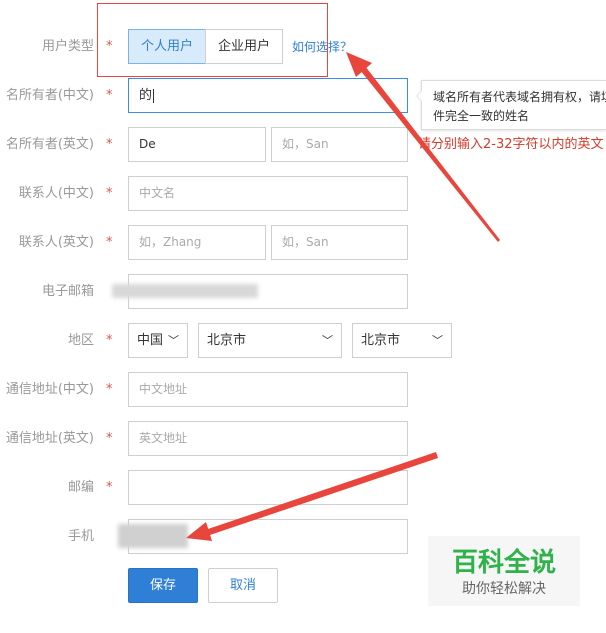  What do you see at coordinates (212, 40) in the screenshot?
I see `annotation-highlight-box` at bounding box center [212, 40].